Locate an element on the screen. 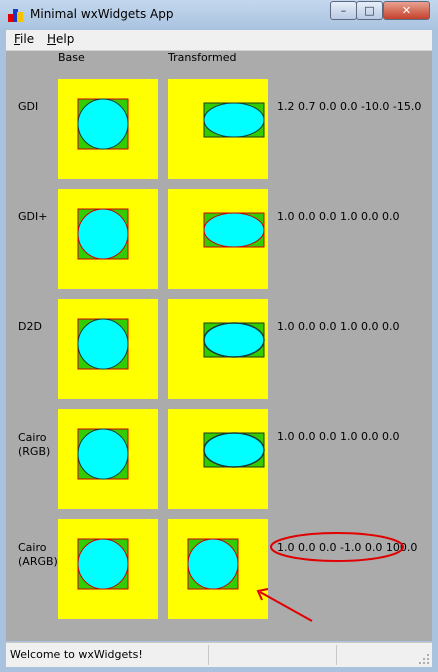  status-bar: Welcome to wxWidgets! is located at coordinates (219, 654).